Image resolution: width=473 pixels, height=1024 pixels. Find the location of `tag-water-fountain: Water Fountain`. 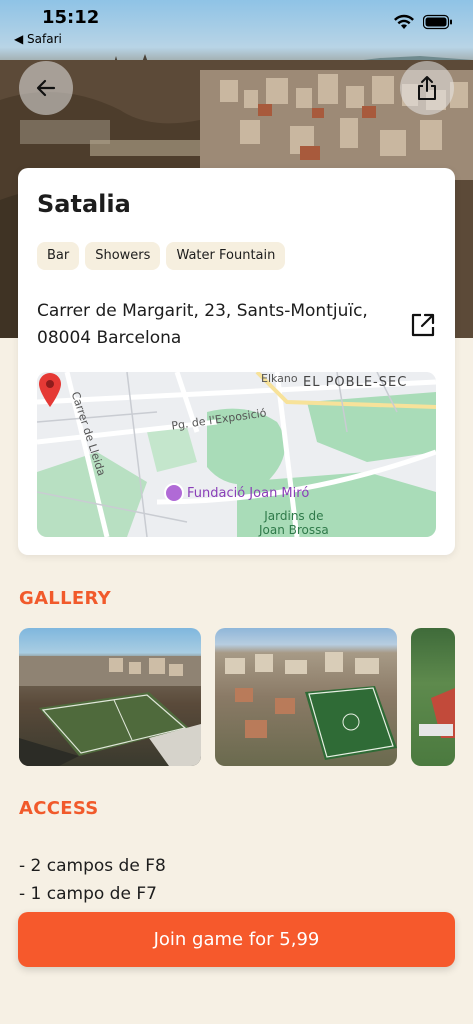

tag-water-fountain: Water Fountain is located at coordinates (226, 256).